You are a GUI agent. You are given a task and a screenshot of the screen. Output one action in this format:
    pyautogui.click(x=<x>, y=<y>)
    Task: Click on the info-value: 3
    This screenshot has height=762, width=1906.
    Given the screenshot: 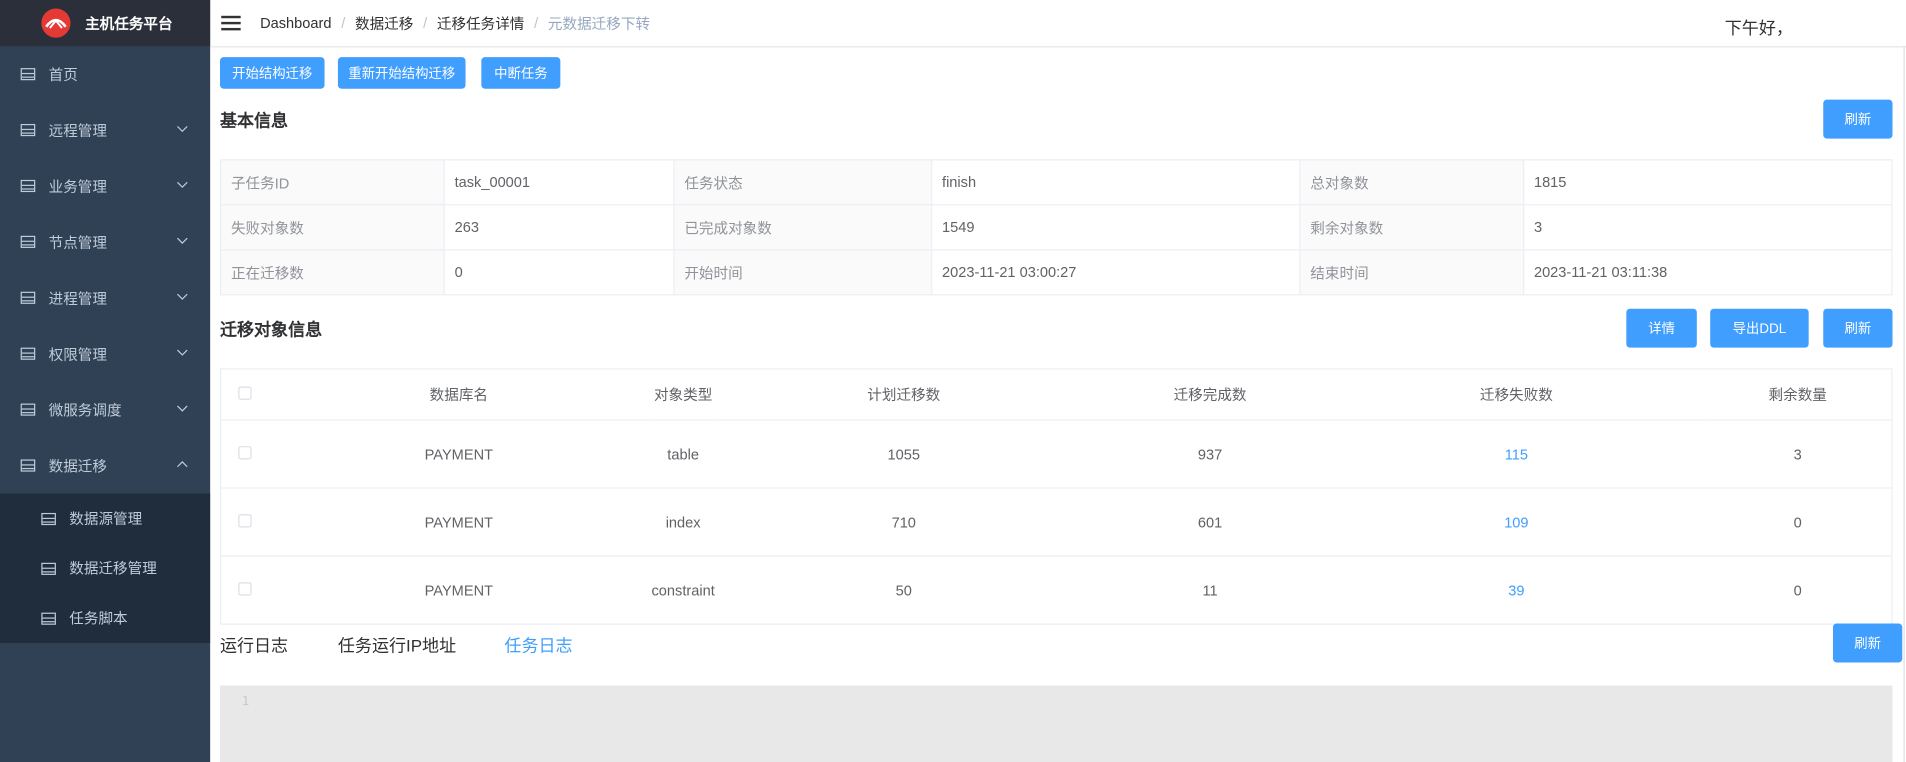 What is the action you would take?
    pyautogui.click(x=1708, y=227)
    